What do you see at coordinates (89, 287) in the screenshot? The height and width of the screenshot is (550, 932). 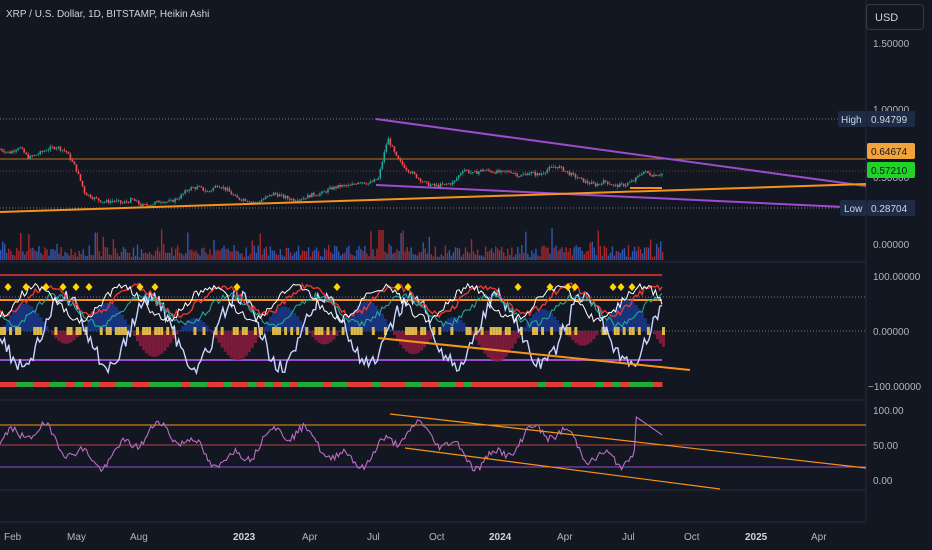 I see `signal-diamond` at bounding box center [89, 287].